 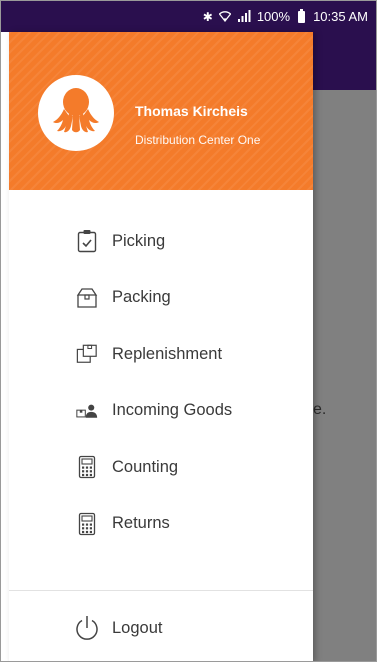 I want to click on delivery-person-icon, so click(x=87, y=411).